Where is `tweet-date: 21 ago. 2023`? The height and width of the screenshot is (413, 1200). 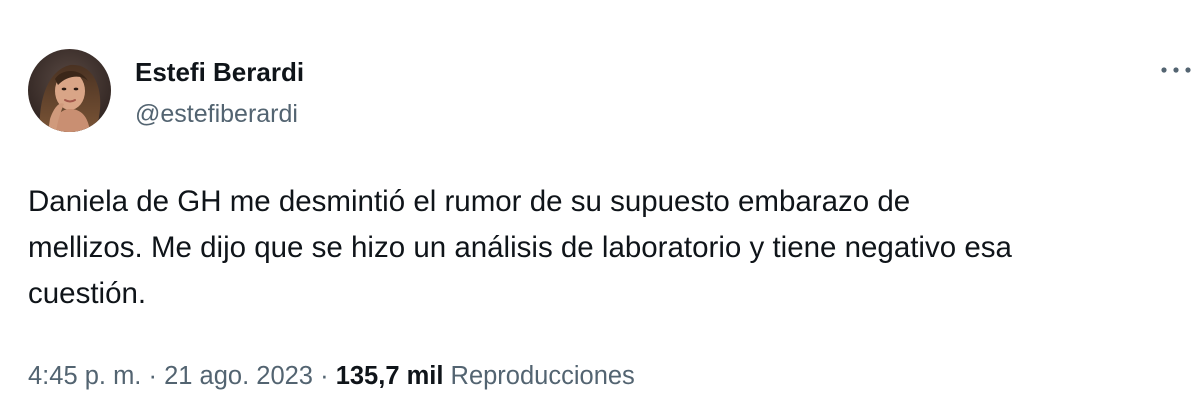
tweet-date: 21 ago. 2023 is located at coordinates (238, 376).